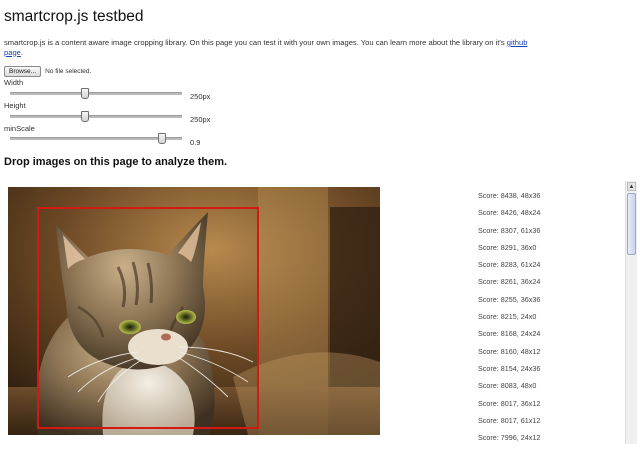 Image resolution: width=640 pixels, height=450 pixels. I want to click on score-item: Score: 8215, 24x0, so click(507, 317).